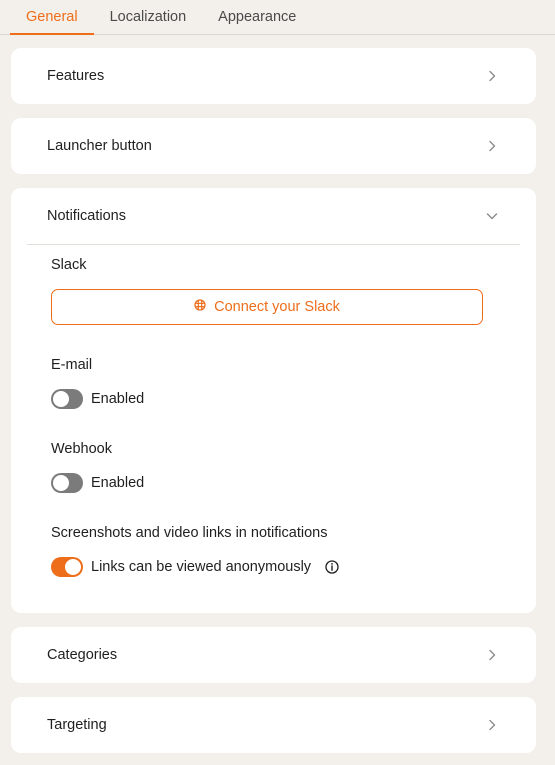 The height and width of the screenshot is (765, 555). Describe the element at coordinates (52, 17) in the screenshot. I see `tab-general: General` at that location.